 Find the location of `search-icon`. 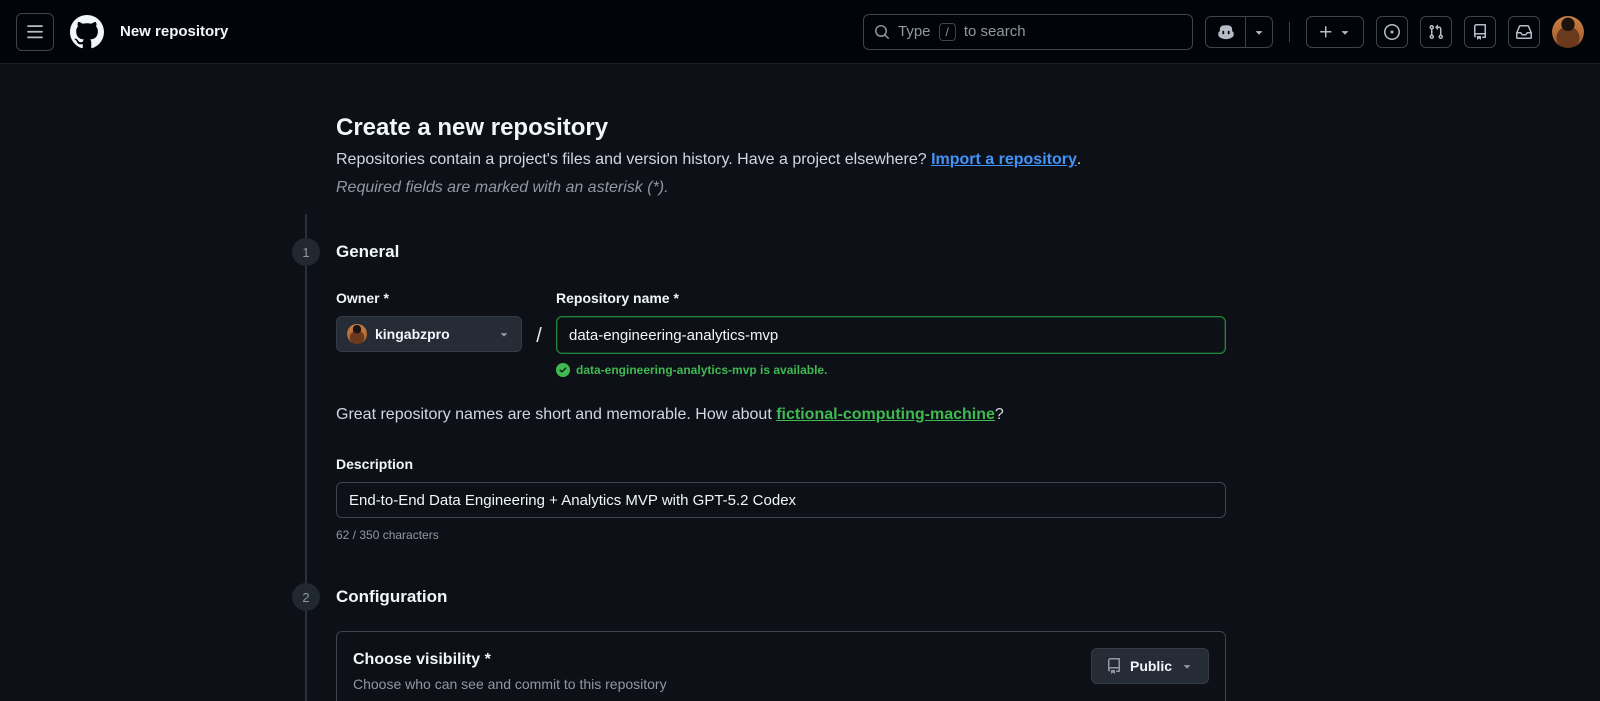

search-icon is located at coordinates (882, 32).